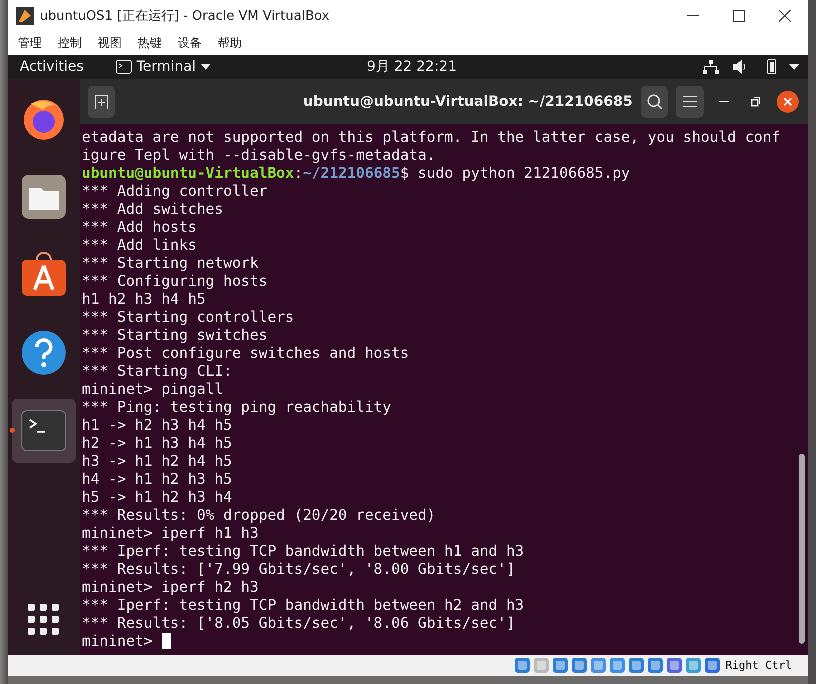 The image size is (816, 684). Describe the element at coordinates (759, 665) in the screenshot. I see `host-key-label: Right Ctrl` at that location.